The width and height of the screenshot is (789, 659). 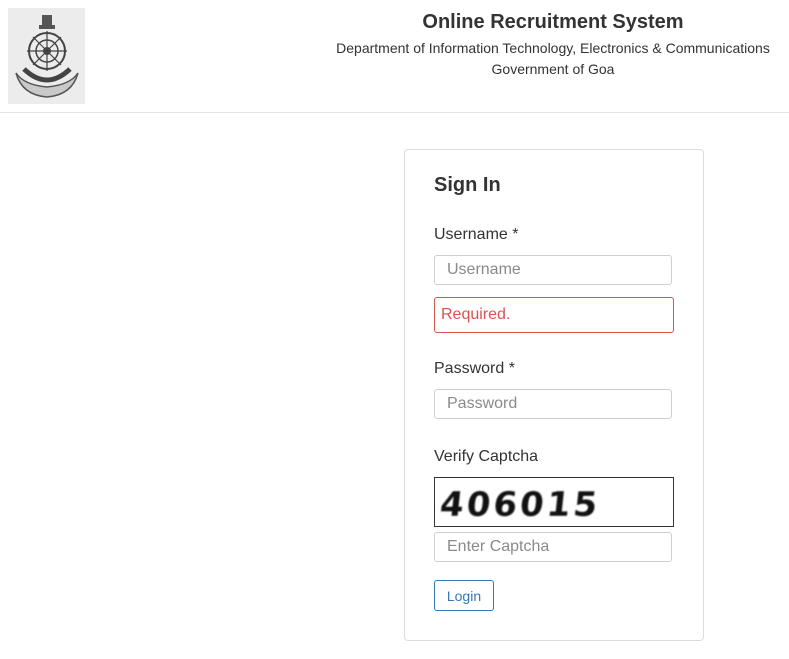 I want to click on captcha-text: 406015, so click(x=520, y=505).